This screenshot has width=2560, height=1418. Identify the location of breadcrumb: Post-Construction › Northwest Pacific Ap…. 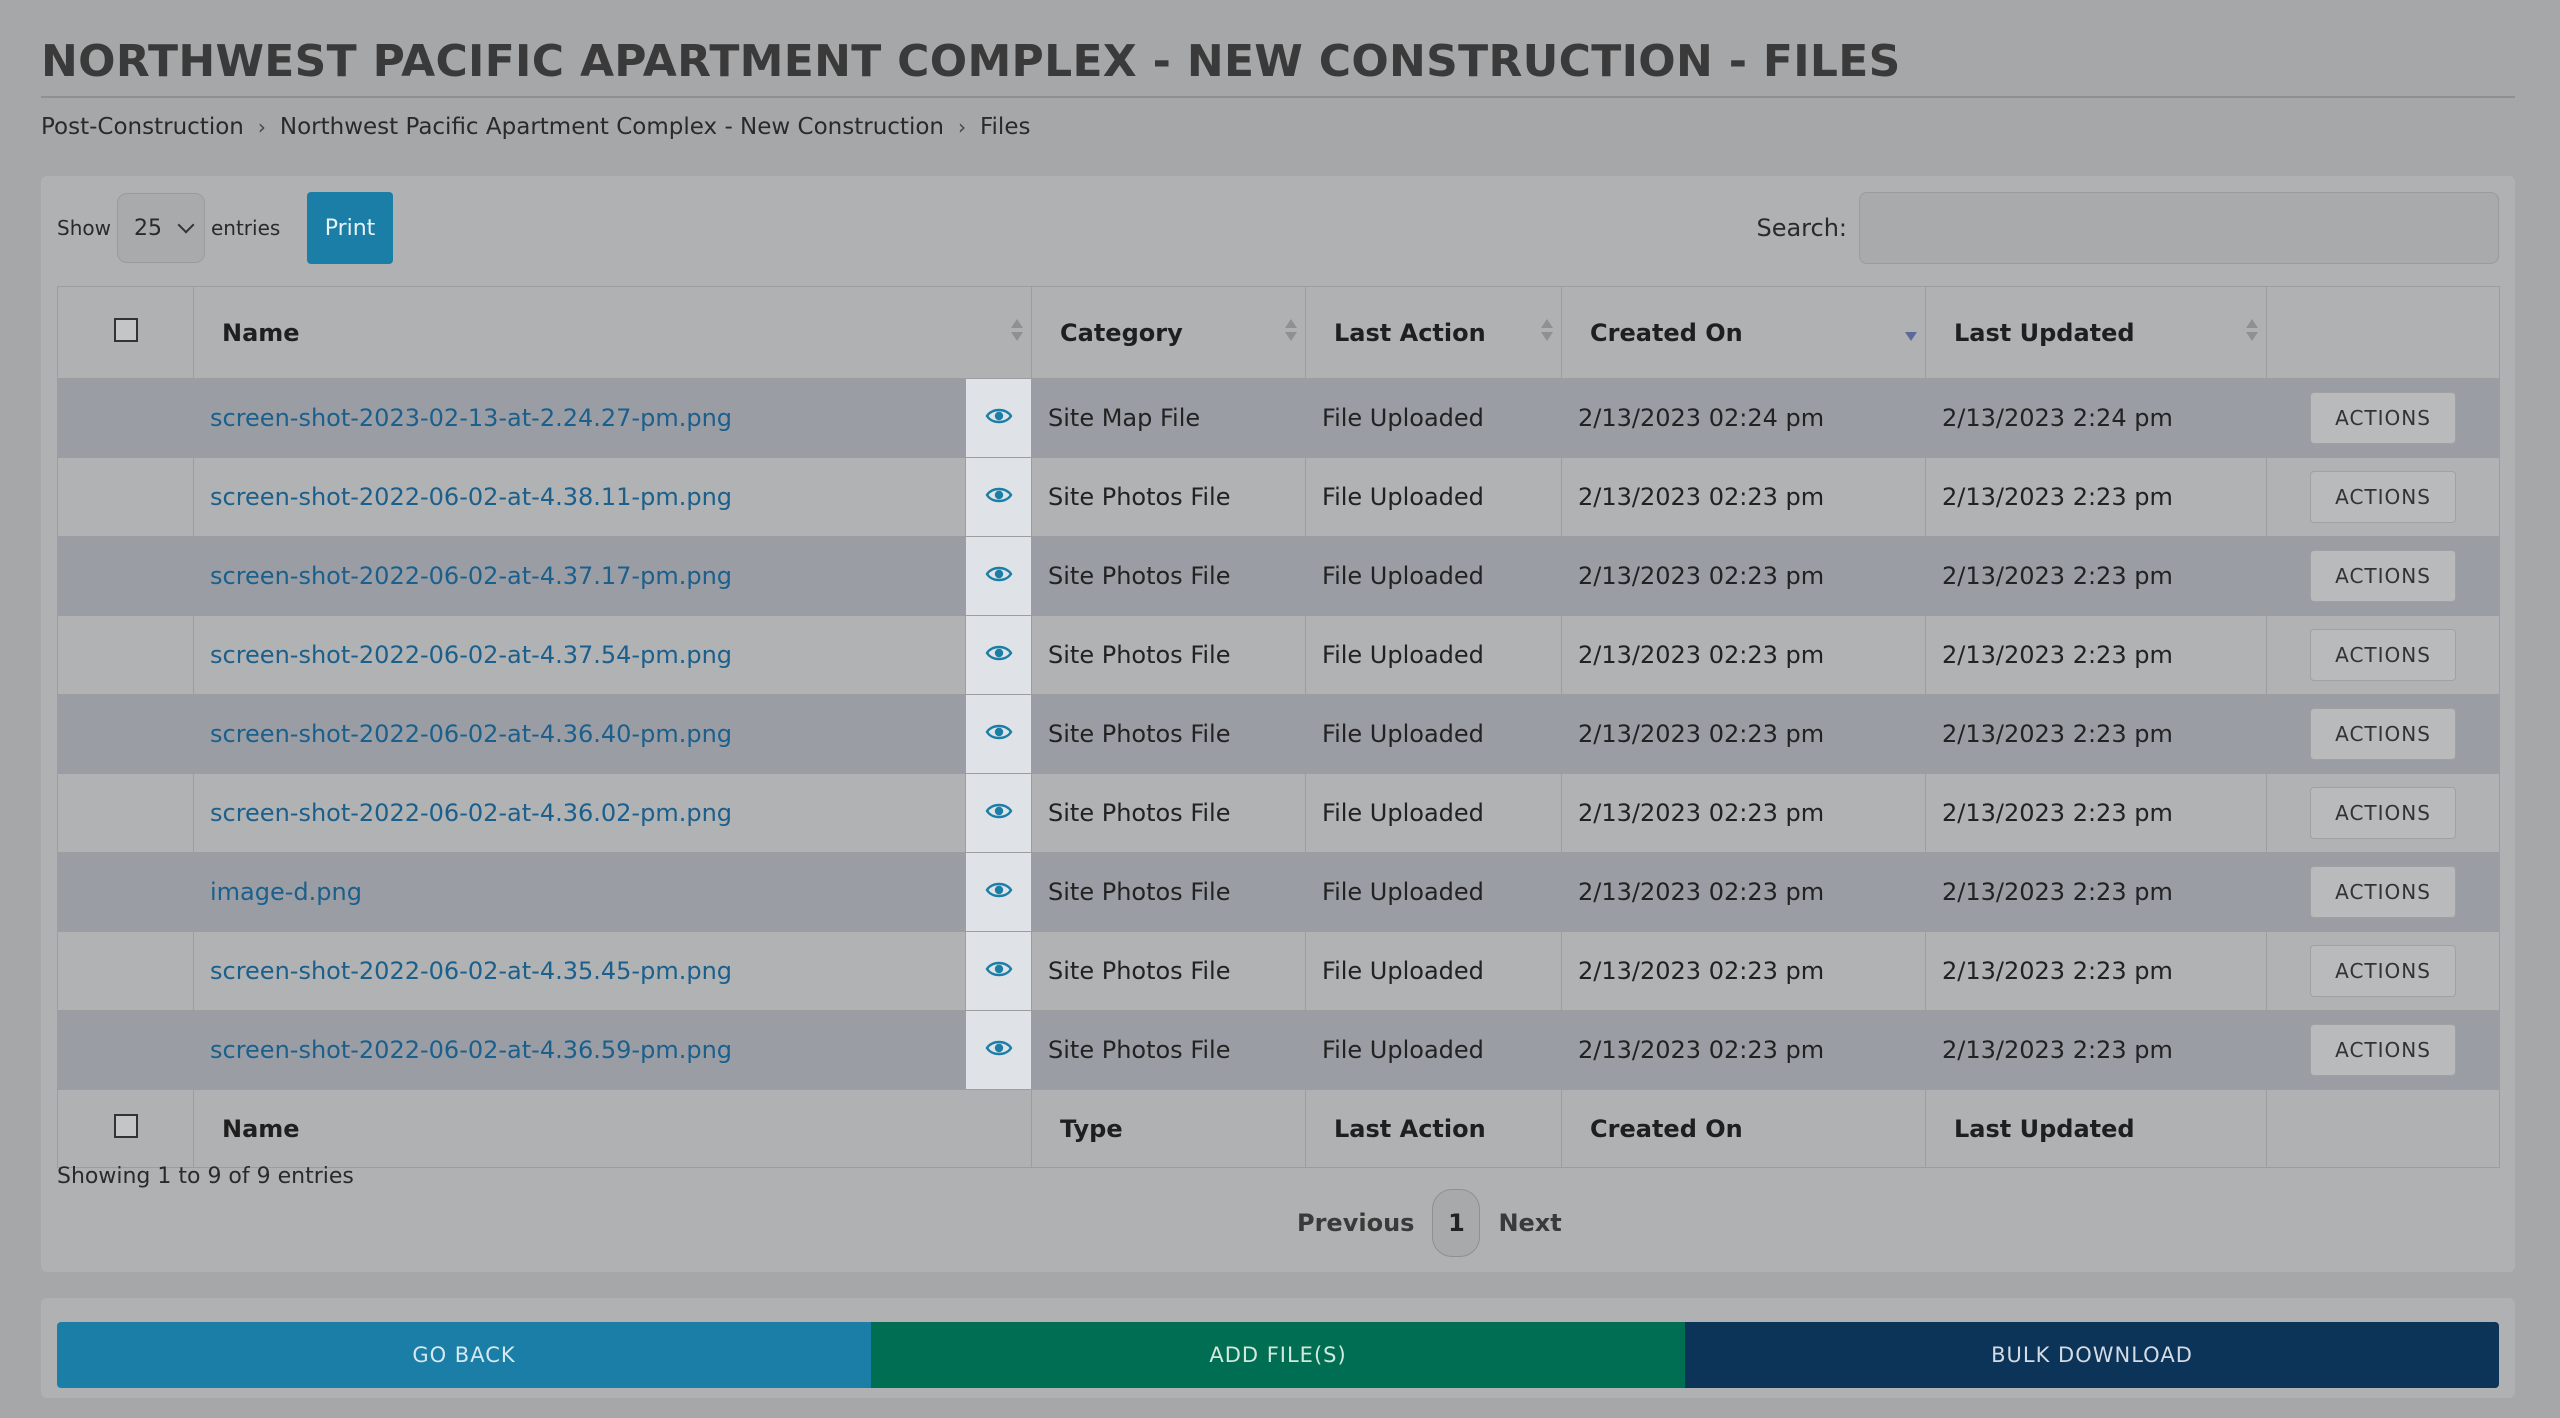
(535, 127).